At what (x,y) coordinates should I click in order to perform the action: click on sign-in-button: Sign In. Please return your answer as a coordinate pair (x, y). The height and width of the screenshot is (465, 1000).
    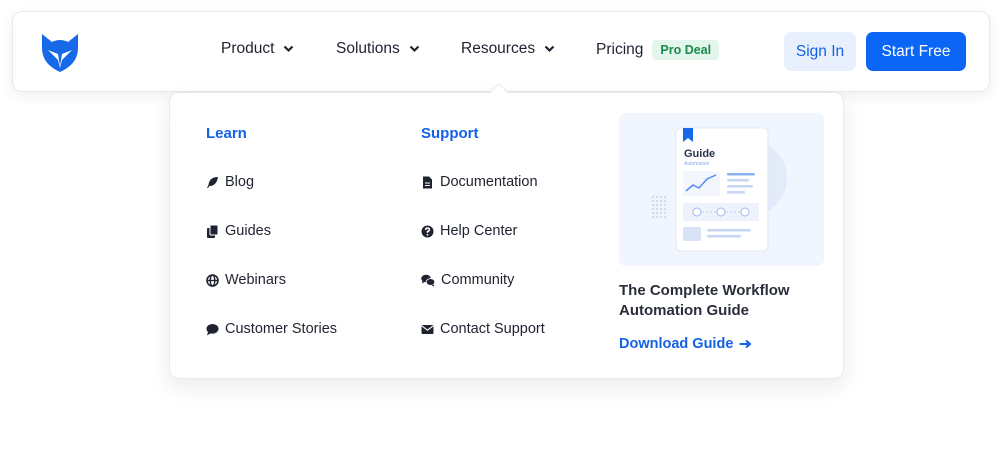
    Looking at the image, I should click on (820, 51).